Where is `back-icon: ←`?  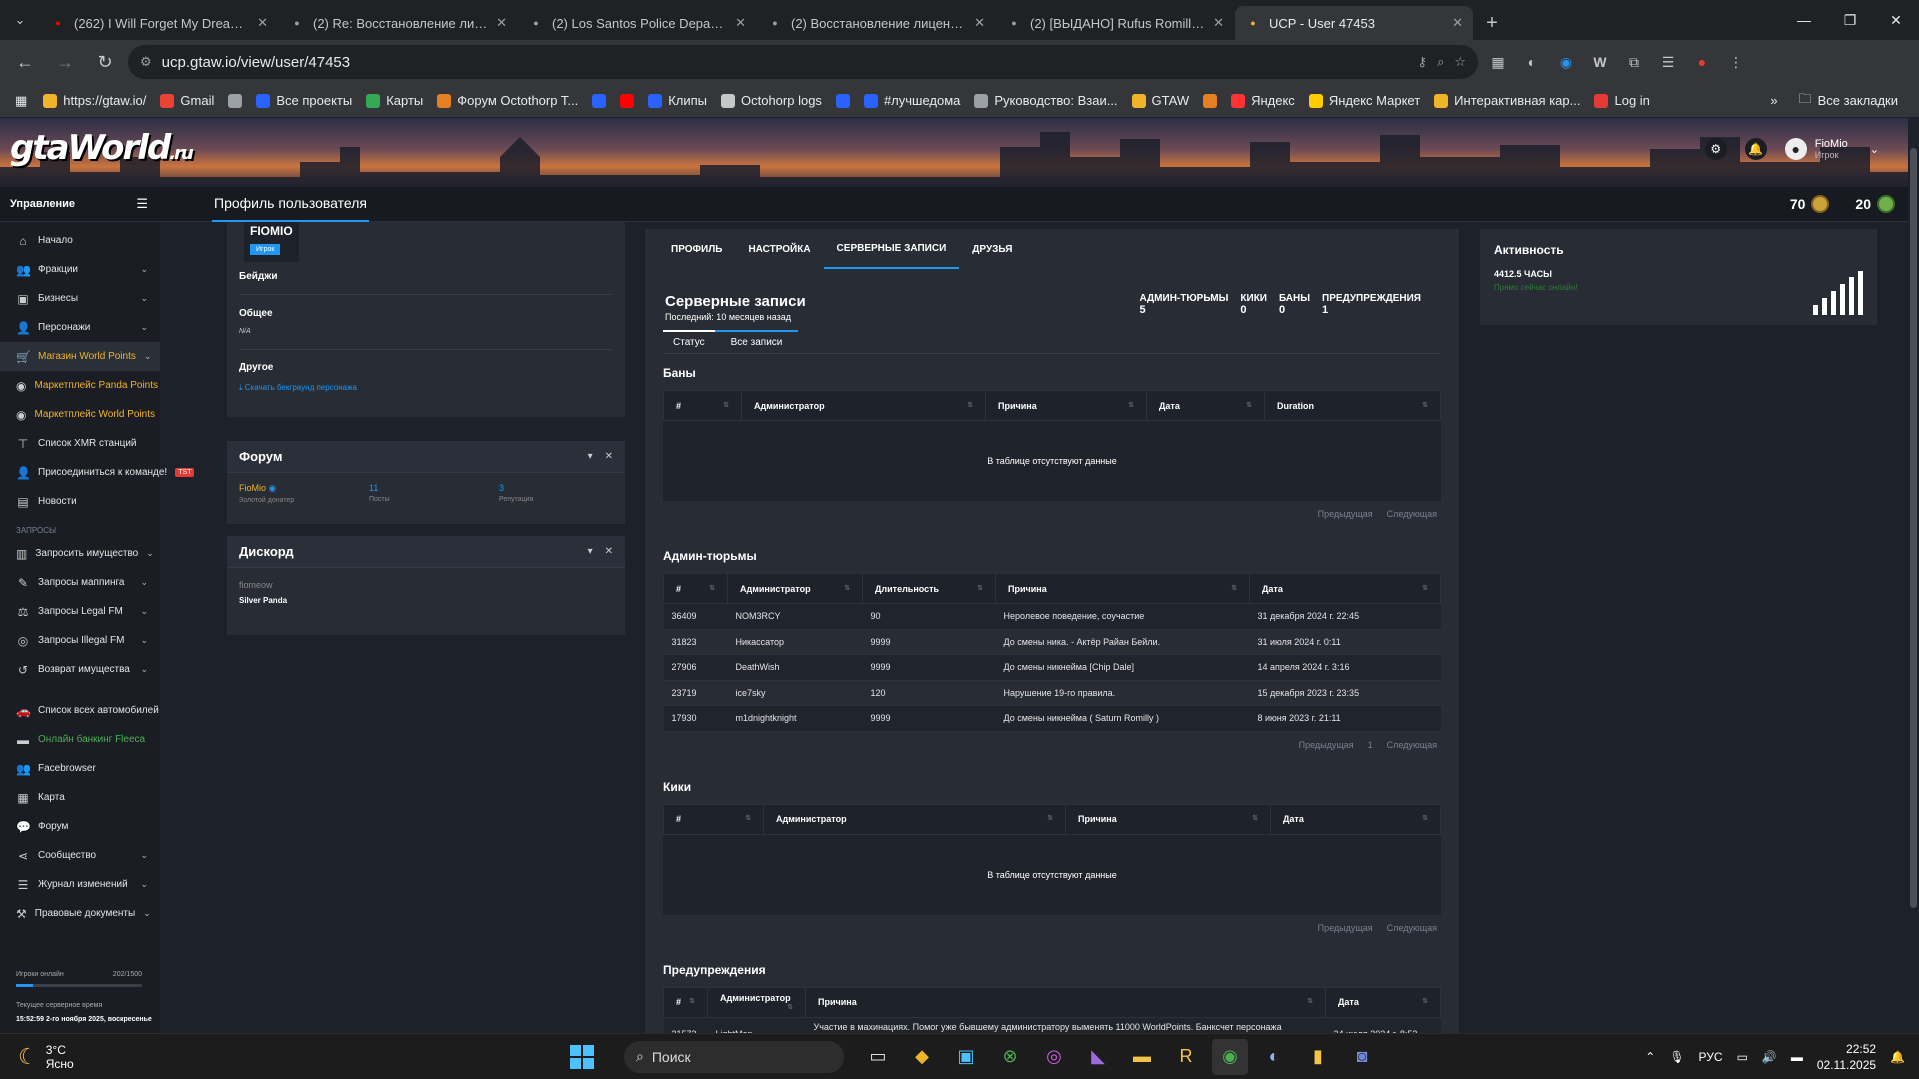
back-icon: ← is located at coordinates (25, 62).